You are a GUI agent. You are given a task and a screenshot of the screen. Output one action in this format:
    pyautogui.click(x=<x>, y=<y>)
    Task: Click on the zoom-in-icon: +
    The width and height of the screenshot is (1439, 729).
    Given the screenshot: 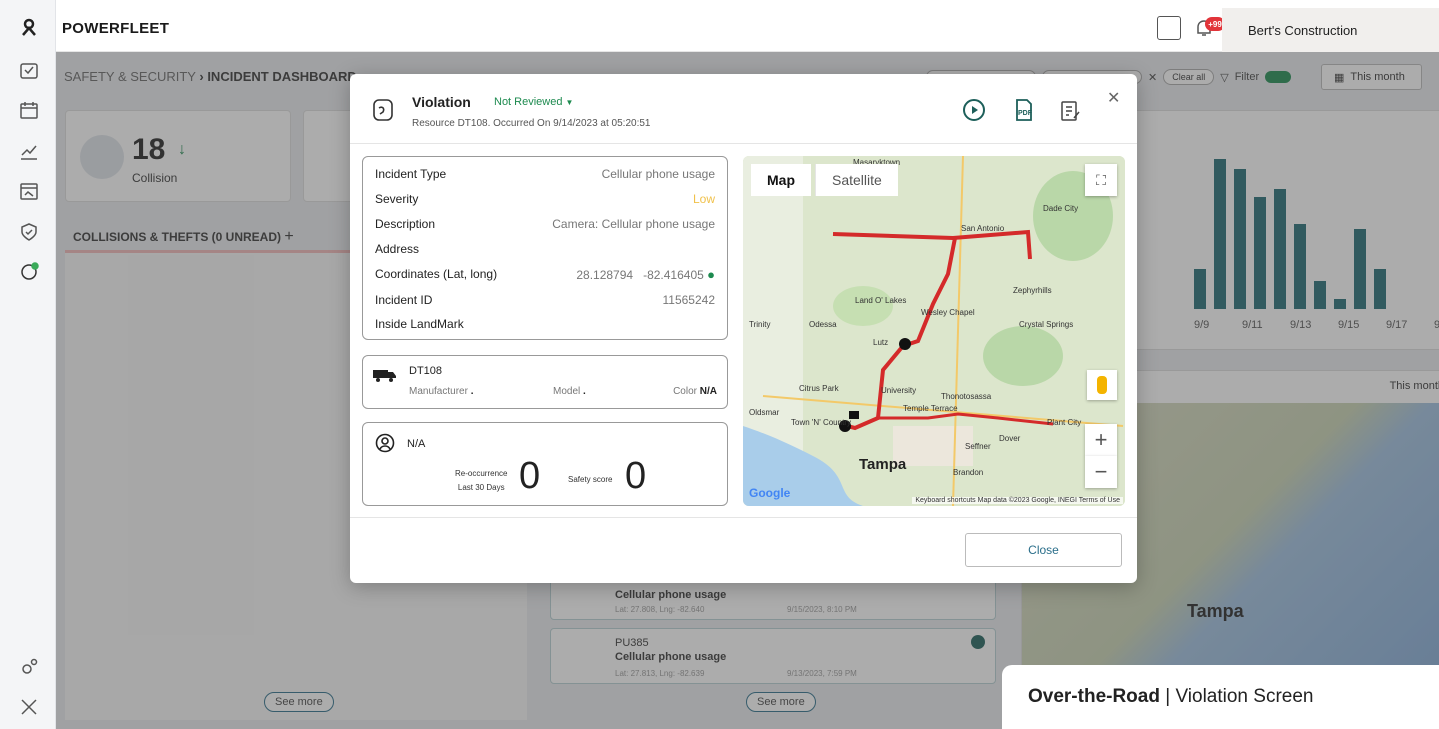 What is the action you would take?
    pyautogui.click(x=1101, y=440)
    